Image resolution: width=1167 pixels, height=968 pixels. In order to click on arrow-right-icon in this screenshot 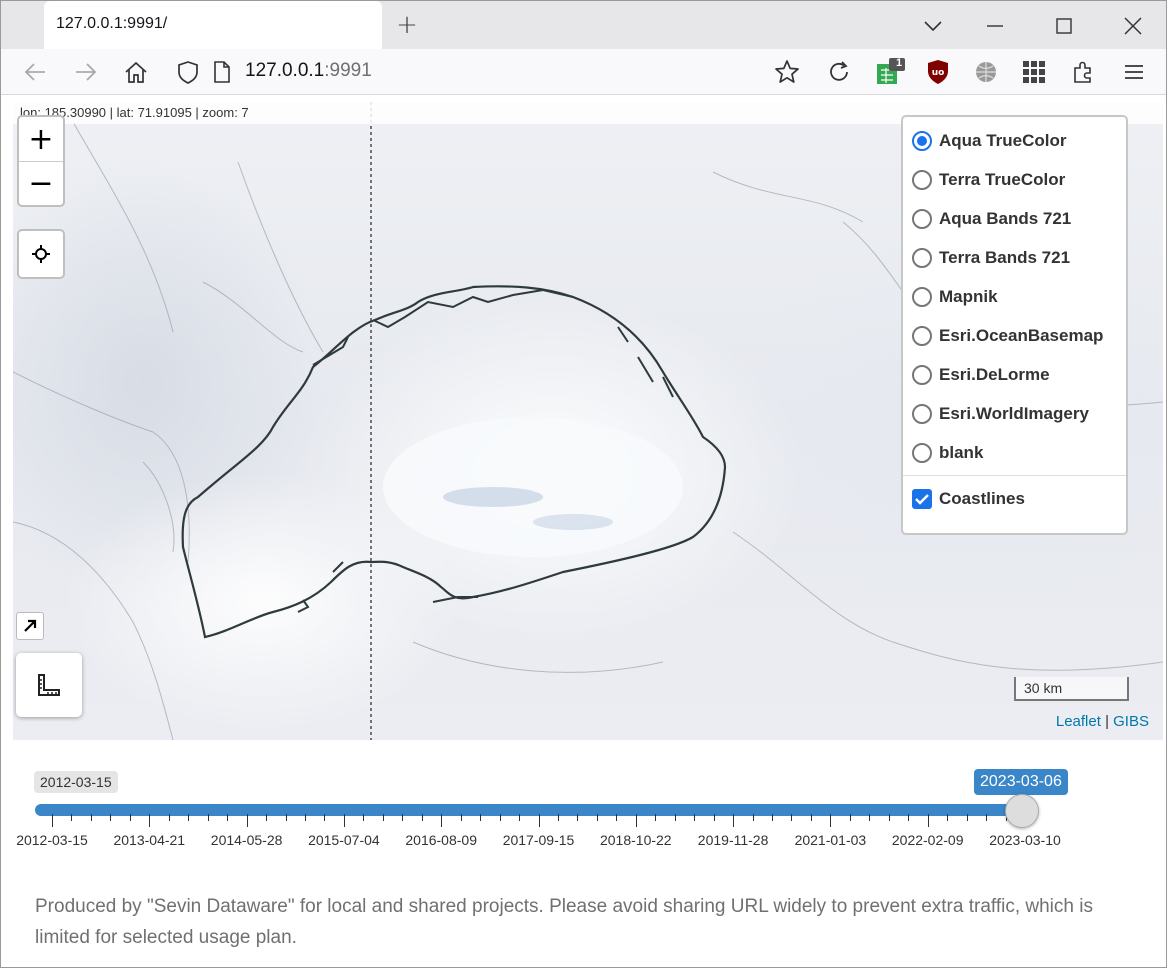, I will do `click(86, 72)`.